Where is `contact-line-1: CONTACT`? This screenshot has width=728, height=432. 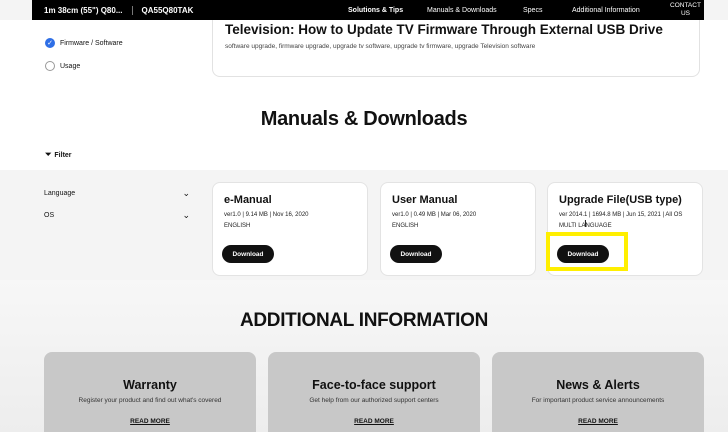 contact-line-1: CONTACT is located at coordinates (685, 5).